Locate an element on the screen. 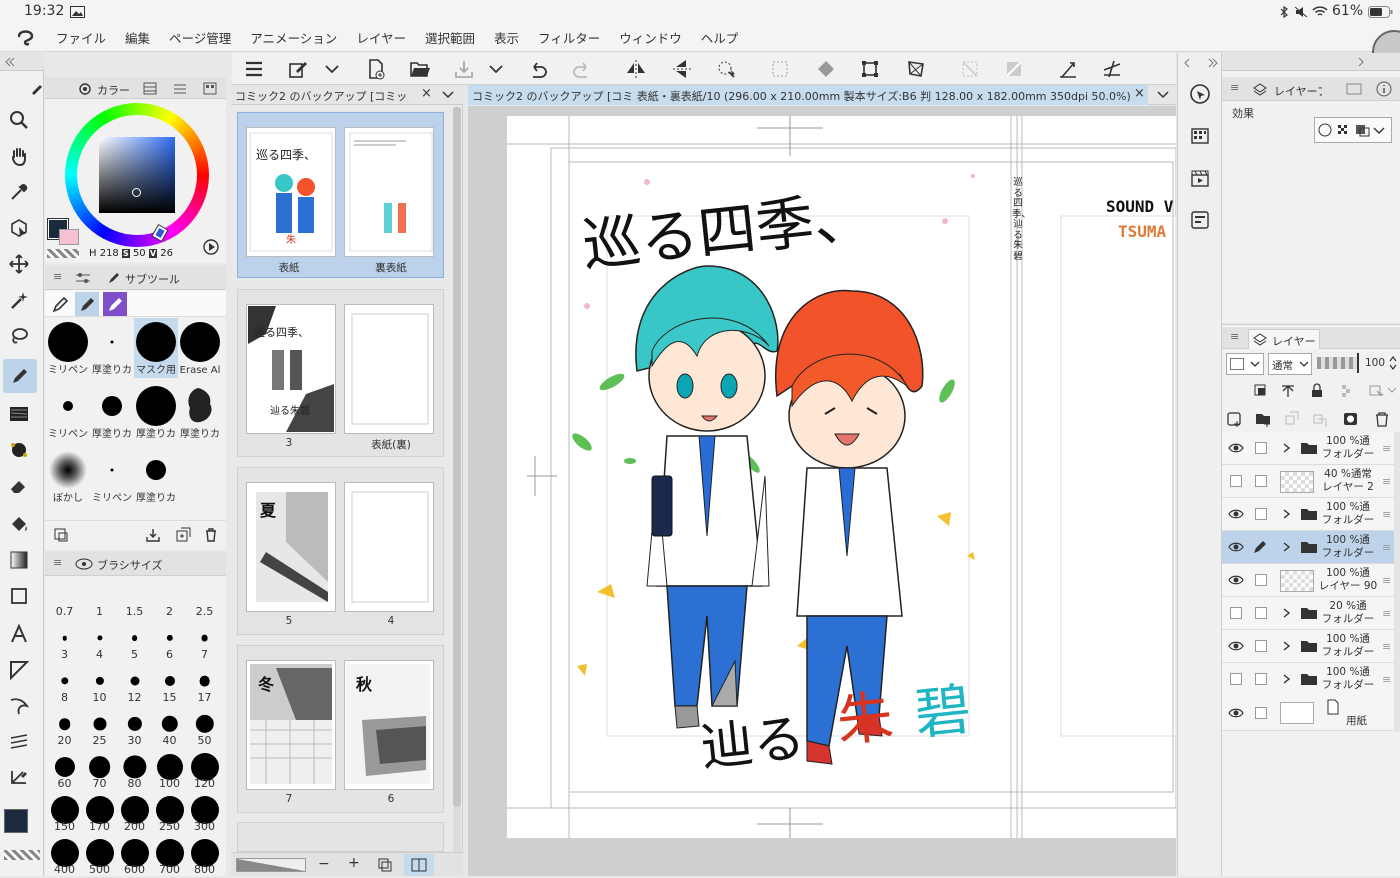  marker-group-icon is located at coordinates (87, 304).